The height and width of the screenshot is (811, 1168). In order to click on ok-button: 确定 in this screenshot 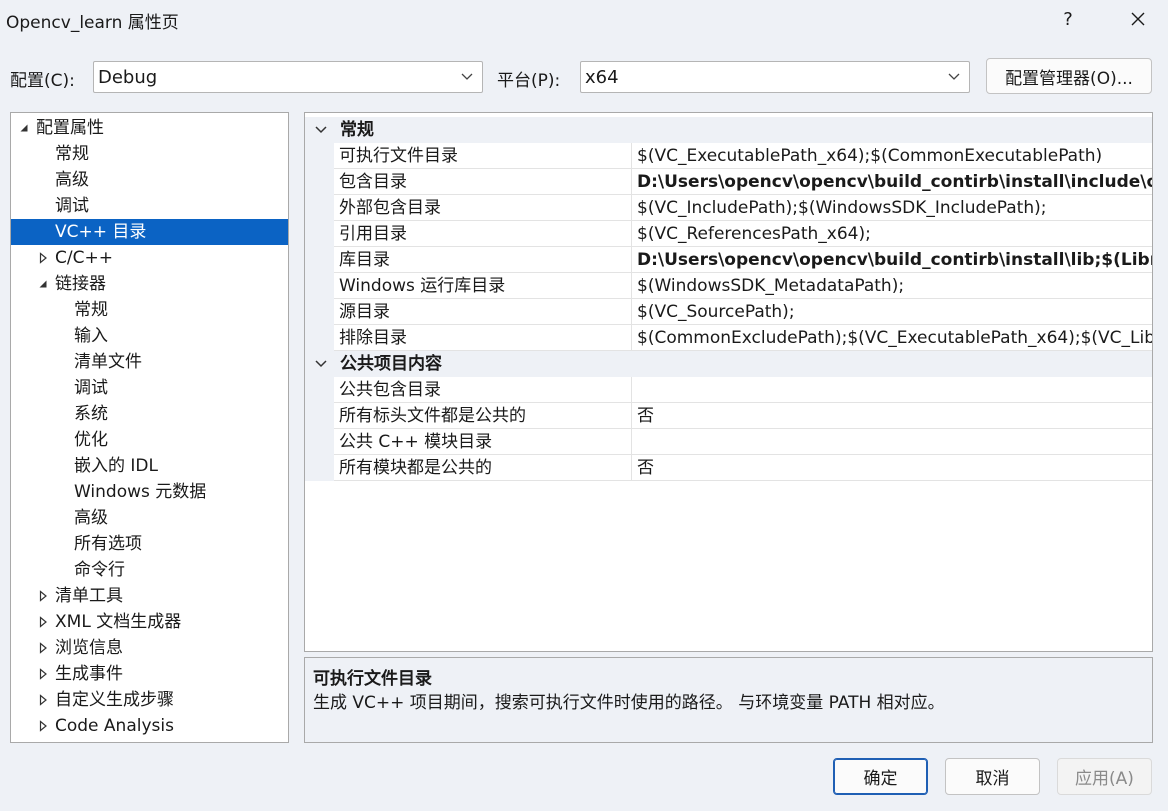, I will do `click(880, 776)`.